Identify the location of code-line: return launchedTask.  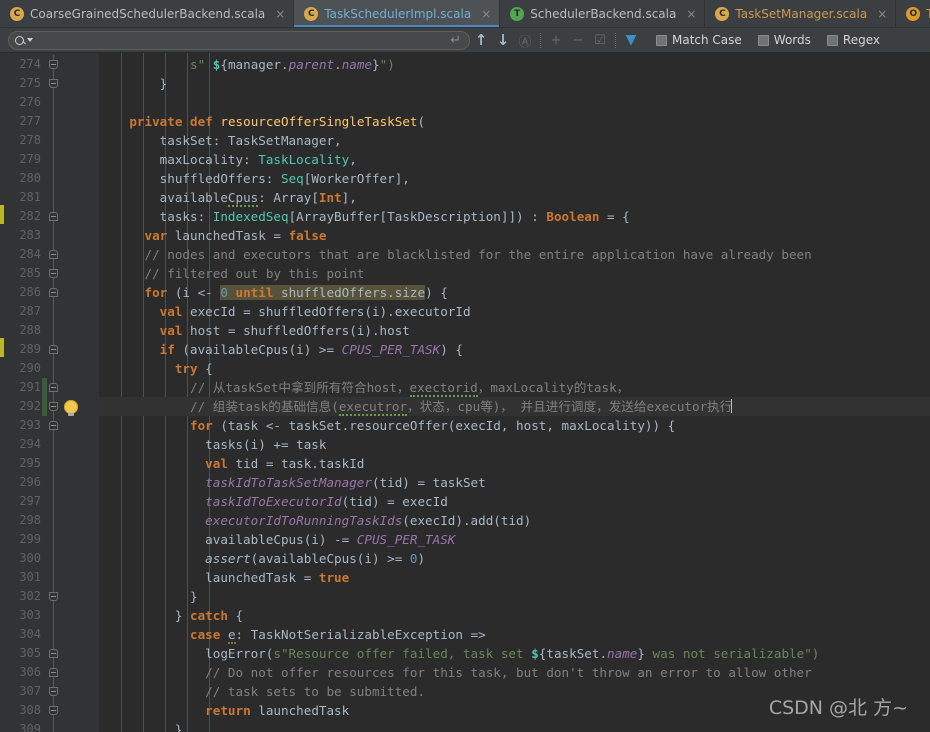
(514, 710).